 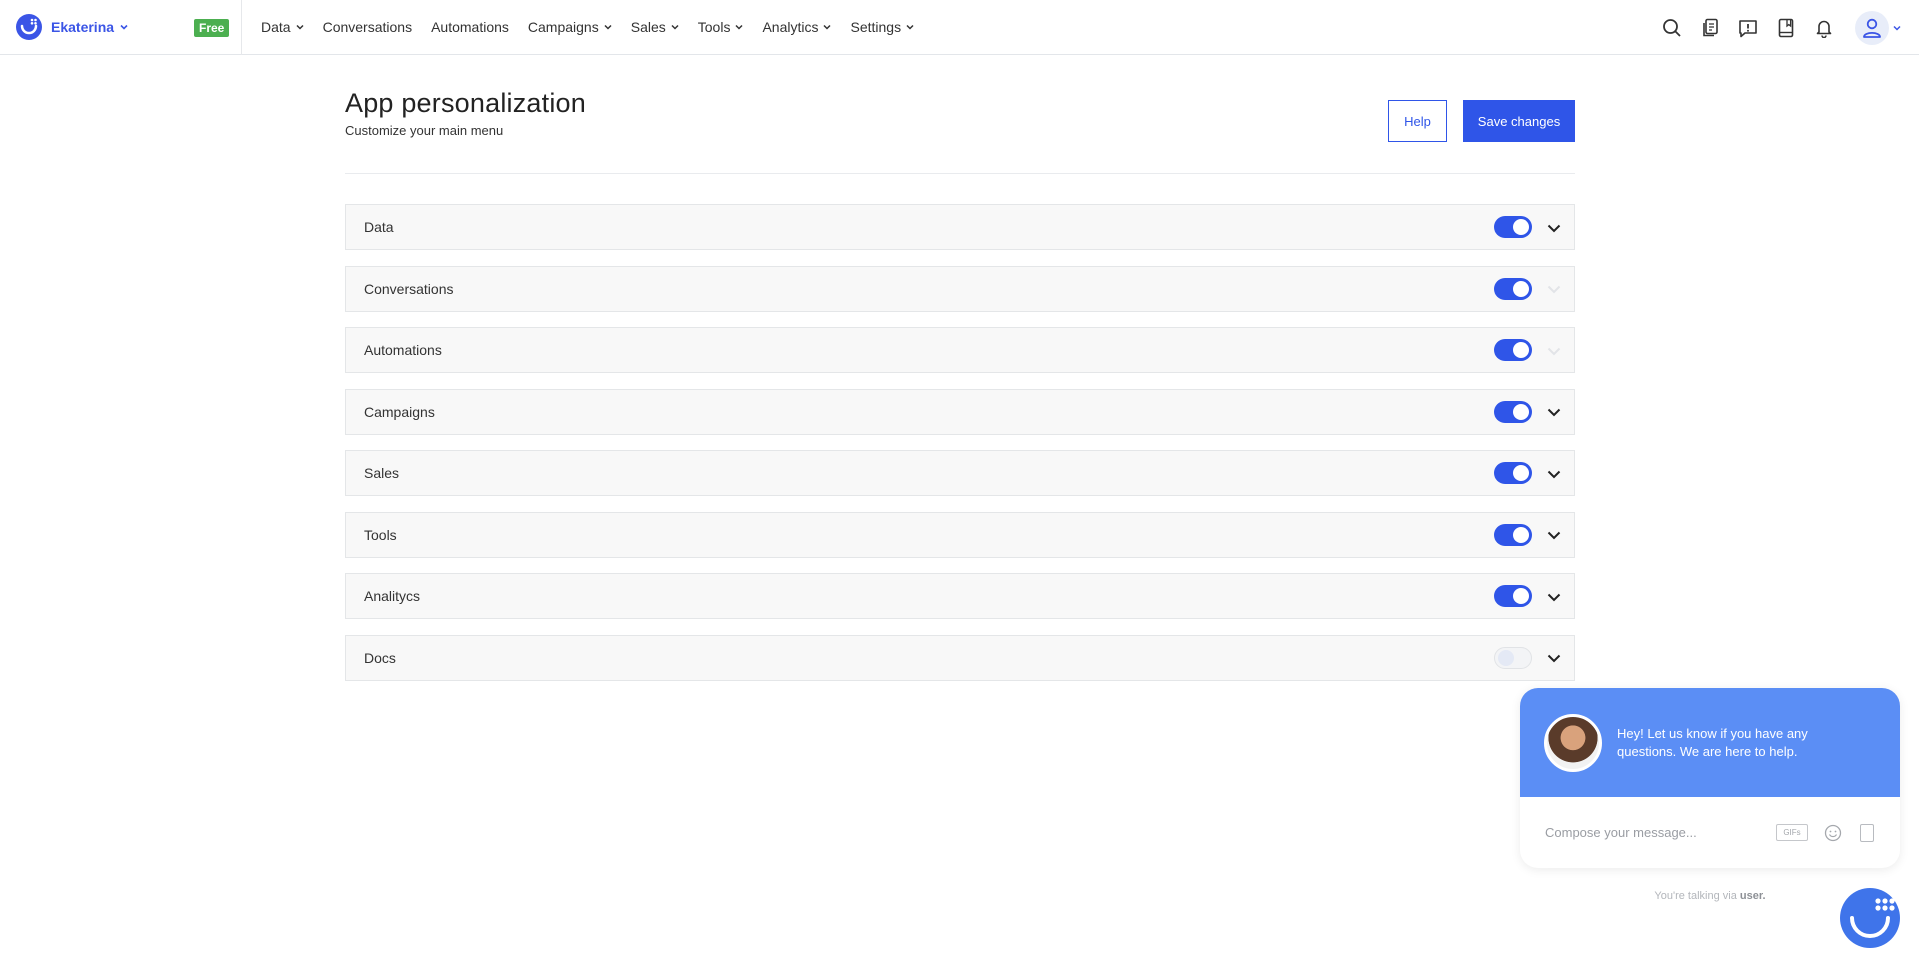 I want to click on menu-row-campaigns: Campaigns, so click(x=960, y=411).